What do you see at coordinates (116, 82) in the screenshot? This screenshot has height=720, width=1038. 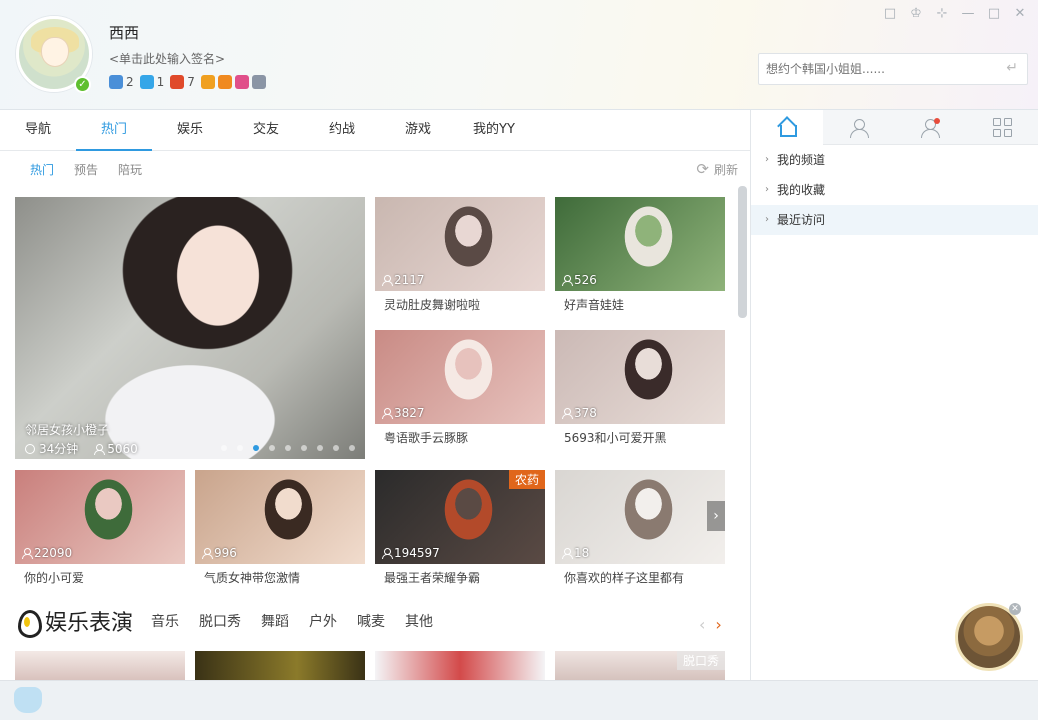 I see `game-icon` at bounding box center [116, 82].